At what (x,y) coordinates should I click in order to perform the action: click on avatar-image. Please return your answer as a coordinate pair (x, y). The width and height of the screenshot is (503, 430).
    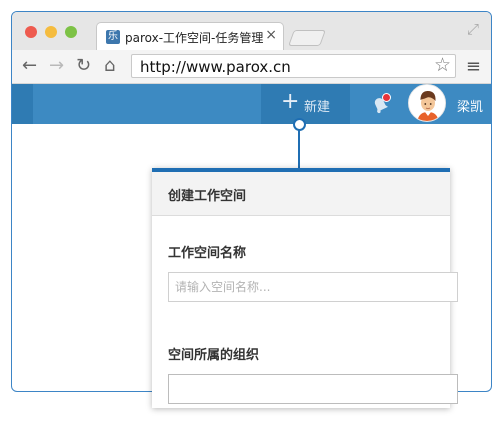
    Looking at the image, I should click on (427, 103).